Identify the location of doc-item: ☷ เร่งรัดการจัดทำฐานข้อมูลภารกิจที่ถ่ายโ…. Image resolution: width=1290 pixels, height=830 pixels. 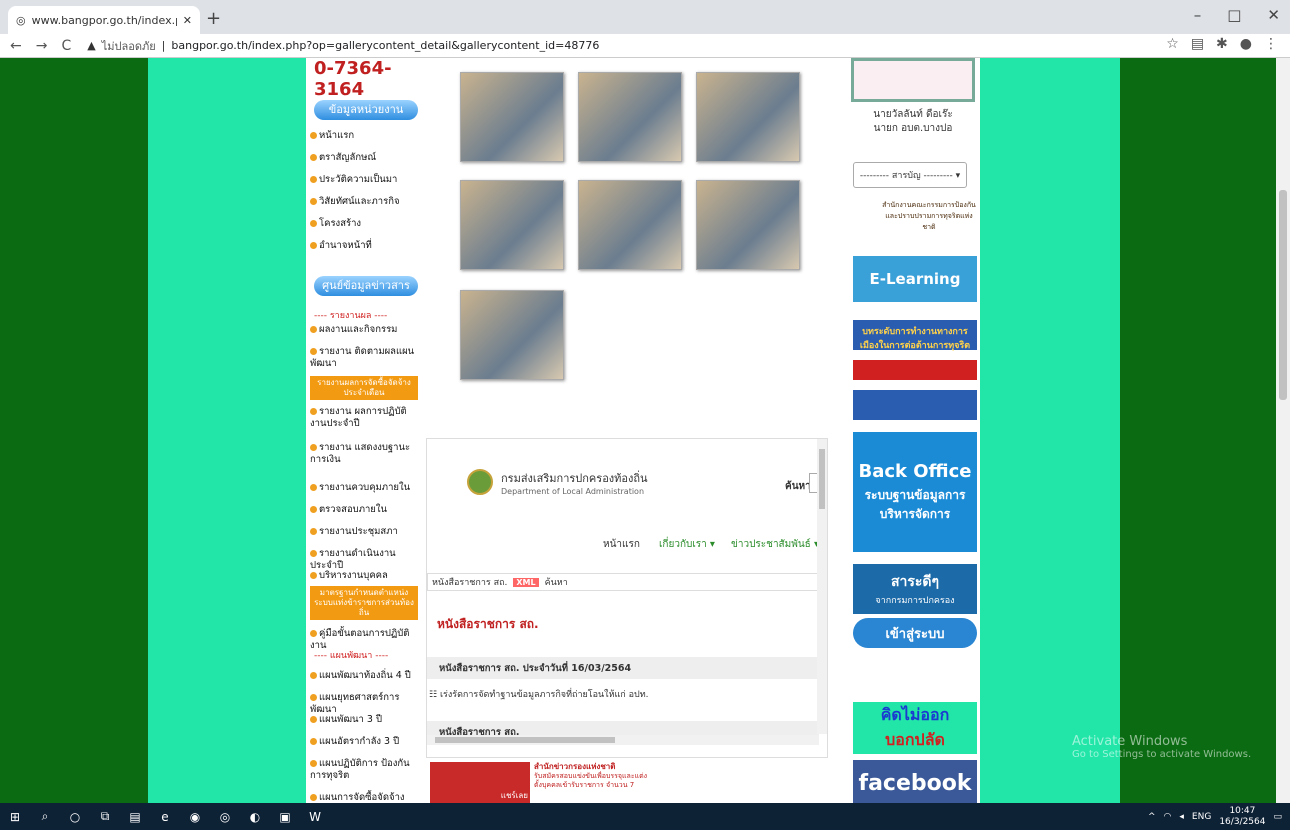
(538, 694).